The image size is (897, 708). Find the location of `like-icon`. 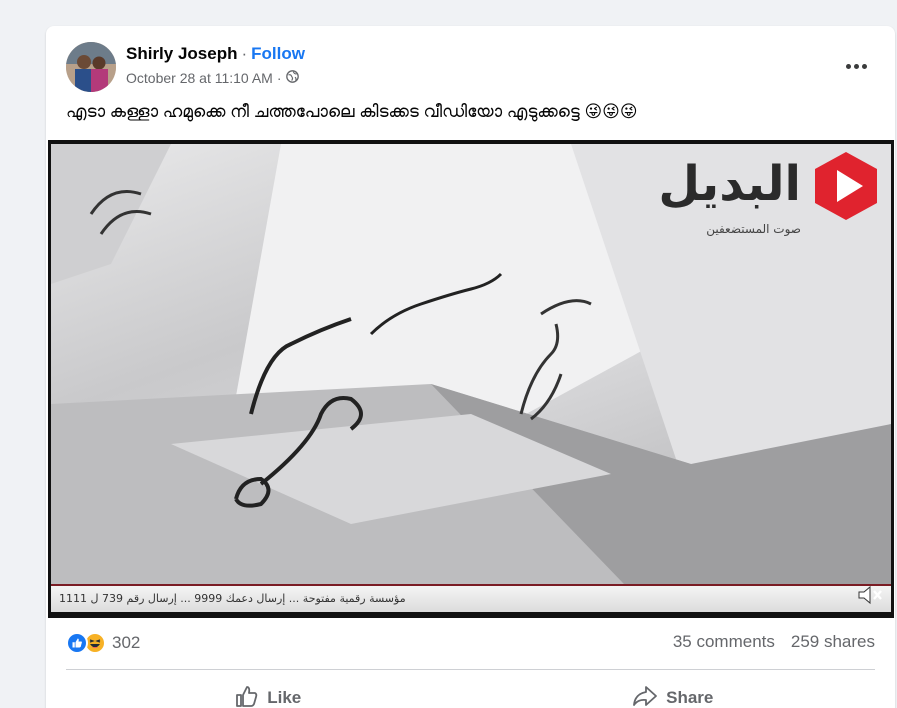

like-icon is located at coordinates (77, 643).